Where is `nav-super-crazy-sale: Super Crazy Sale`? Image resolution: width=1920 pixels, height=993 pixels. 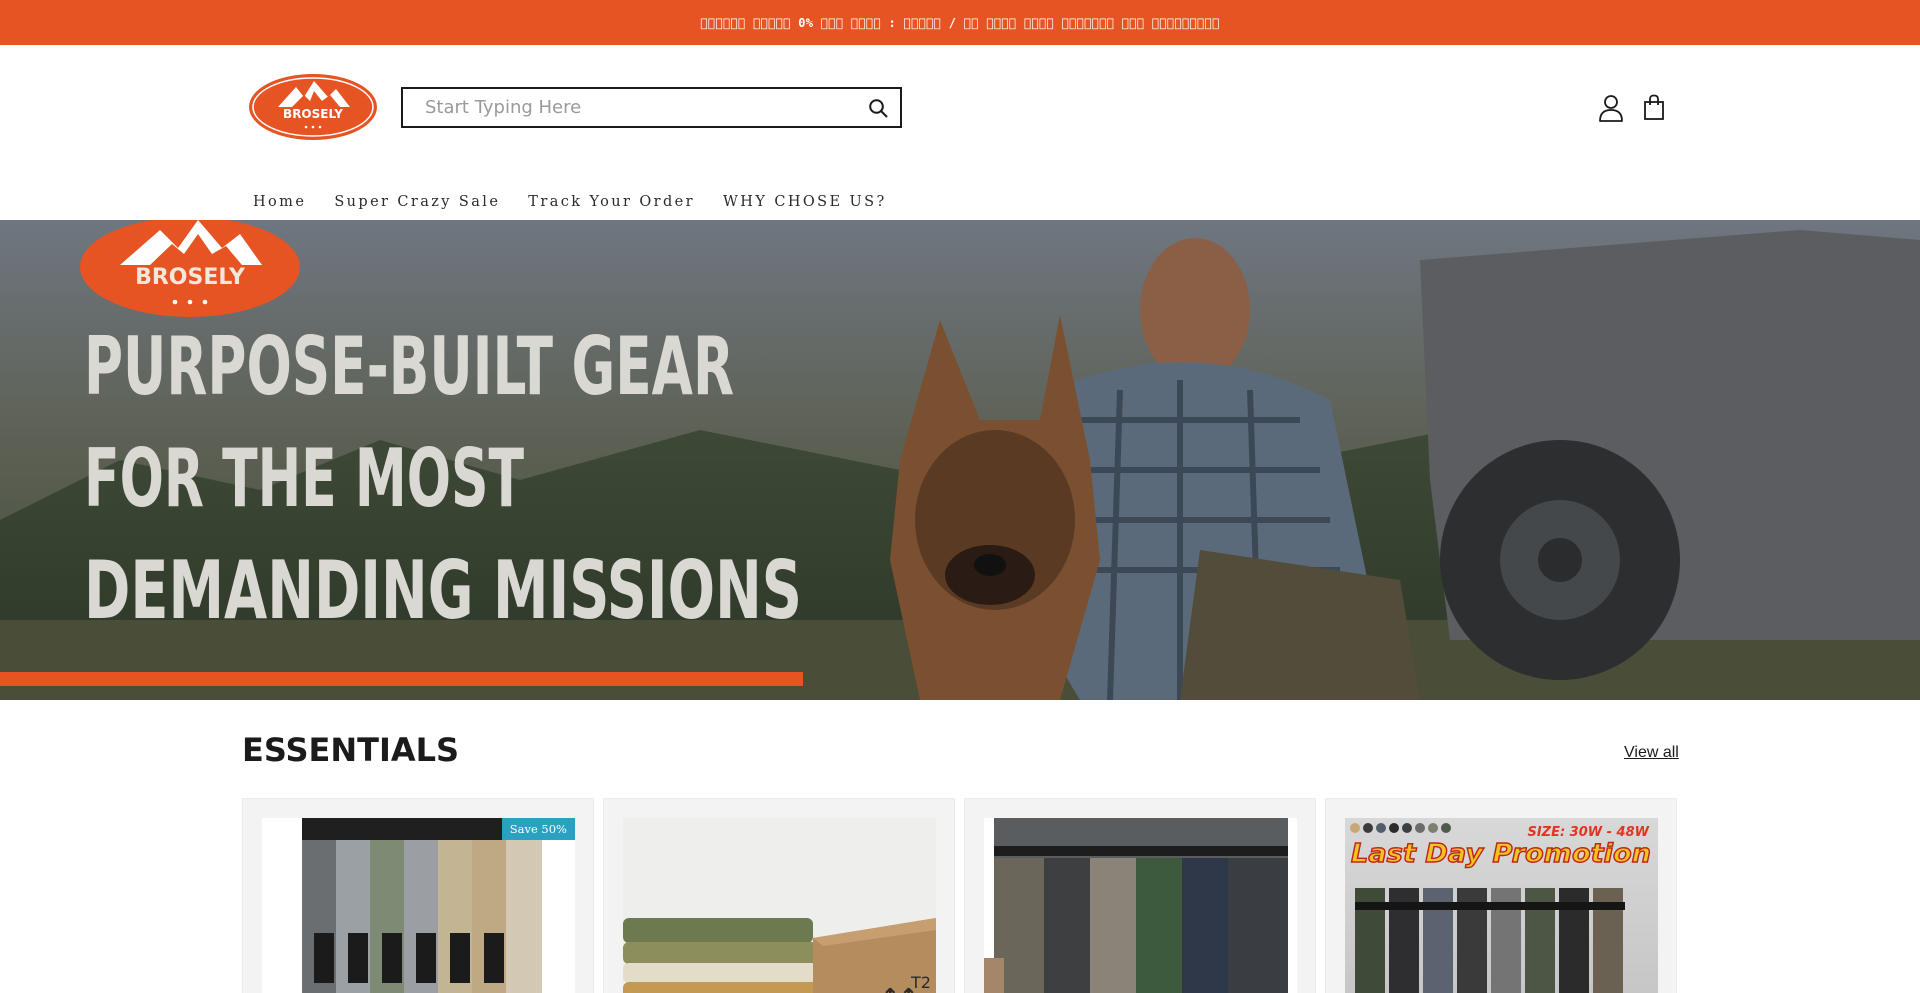 nav-super-crazy-sale: Super Crazy Sale is located at coordinates (417, 202).